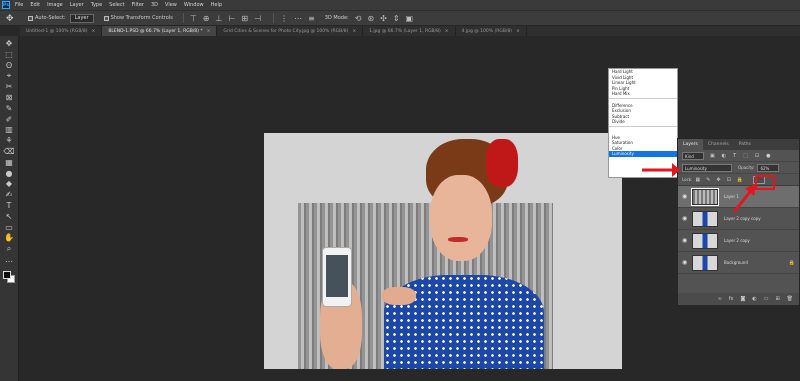 Image resolution: width=800 pixels, height=381 pixels. What do you see at coordinates (383, 18) in the screenshot?
I see `pan-3d-icon: ✣` at bounding box center [383, 18].